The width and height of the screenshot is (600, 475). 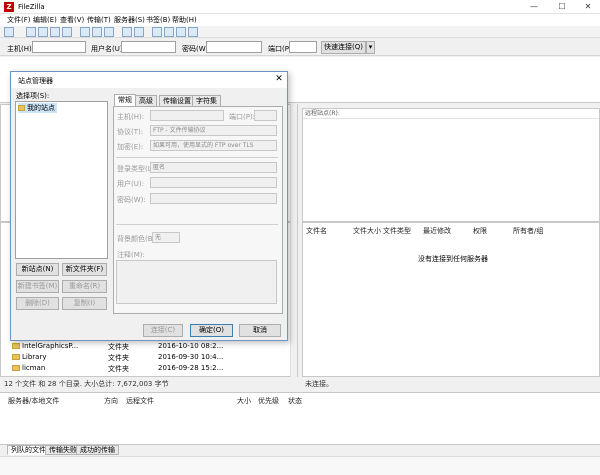 What do you see at coordinates (129, 20) in the screenshot?
I see `menu-server: 服务器(S)` at bounding box center [129, 20].